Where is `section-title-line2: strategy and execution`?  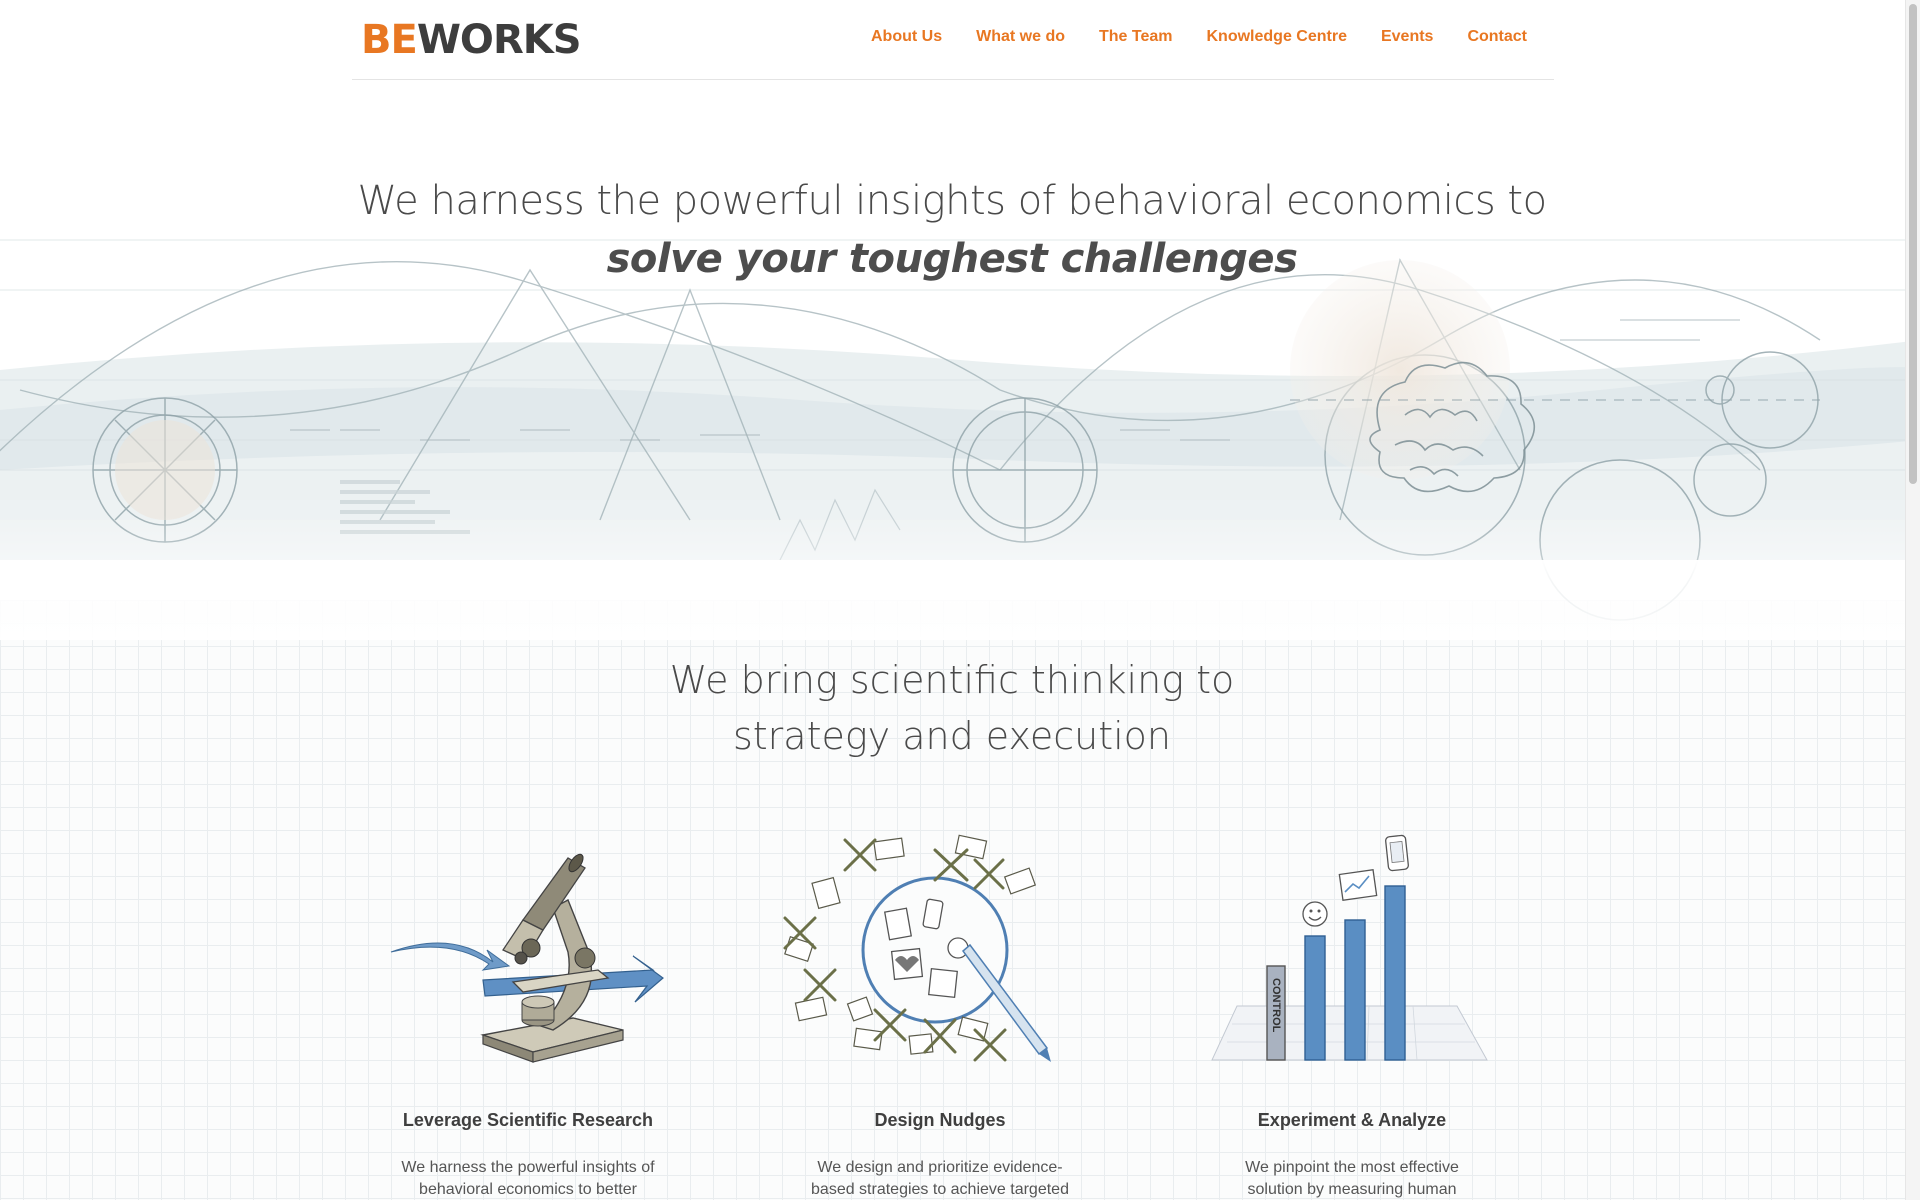 section-title-line2: strategy and execution is located at coordinates (951, 736).